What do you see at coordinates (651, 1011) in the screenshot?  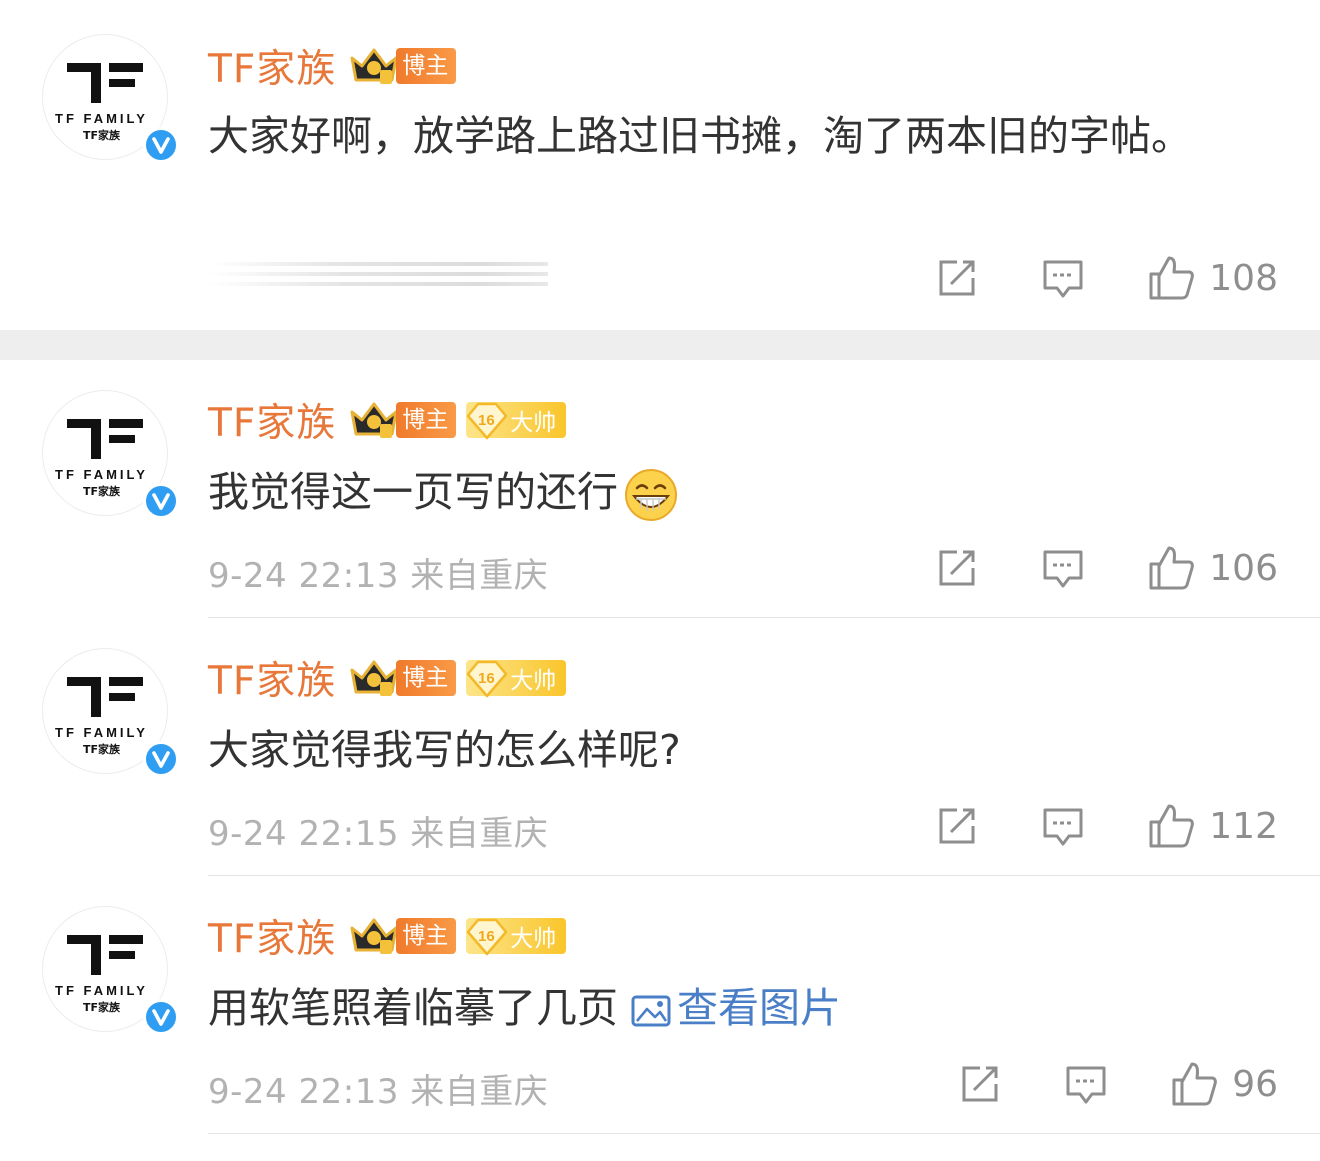 I see `image-icon` at bounding box center [651, 1011].